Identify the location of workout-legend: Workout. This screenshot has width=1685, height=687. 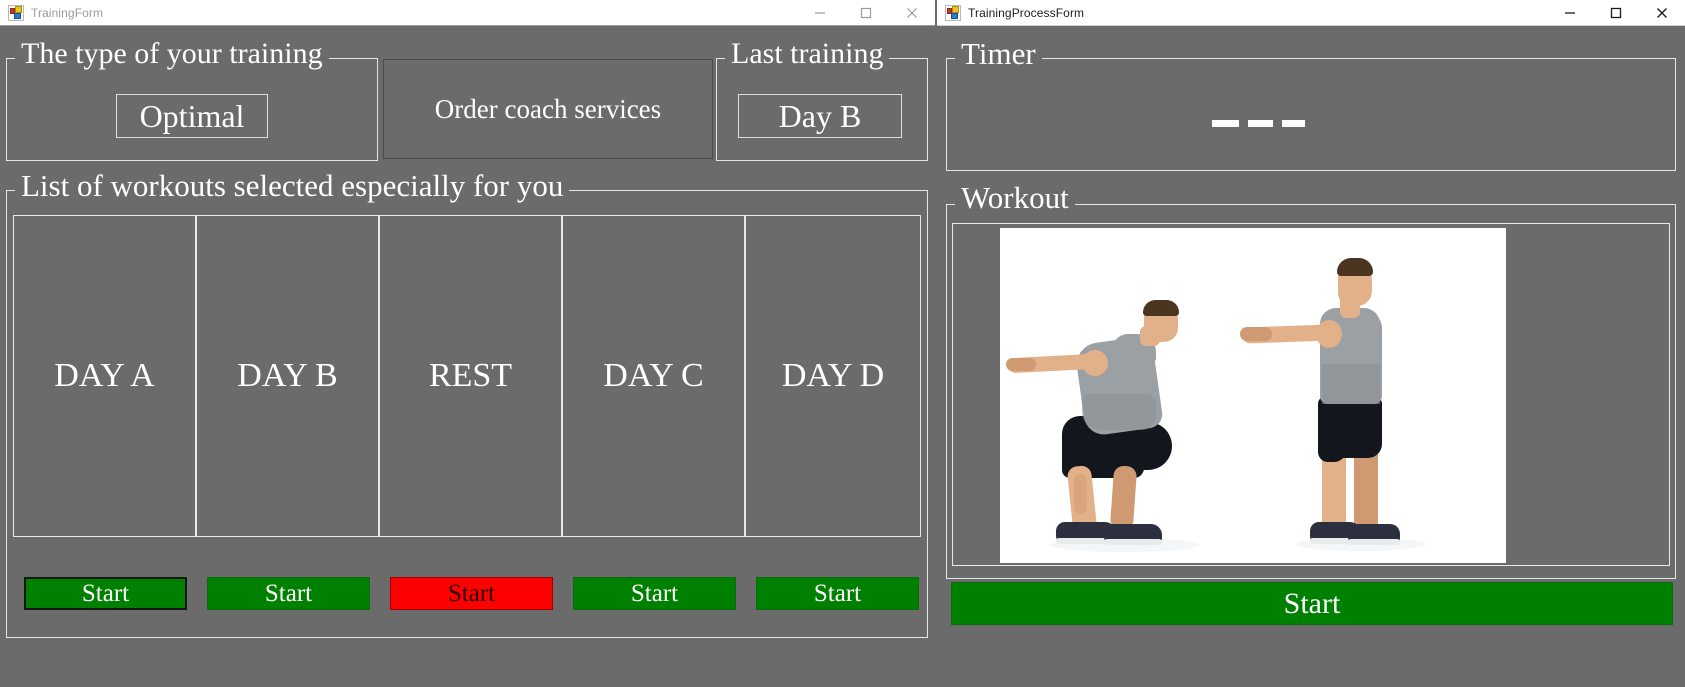
(1015, 197).